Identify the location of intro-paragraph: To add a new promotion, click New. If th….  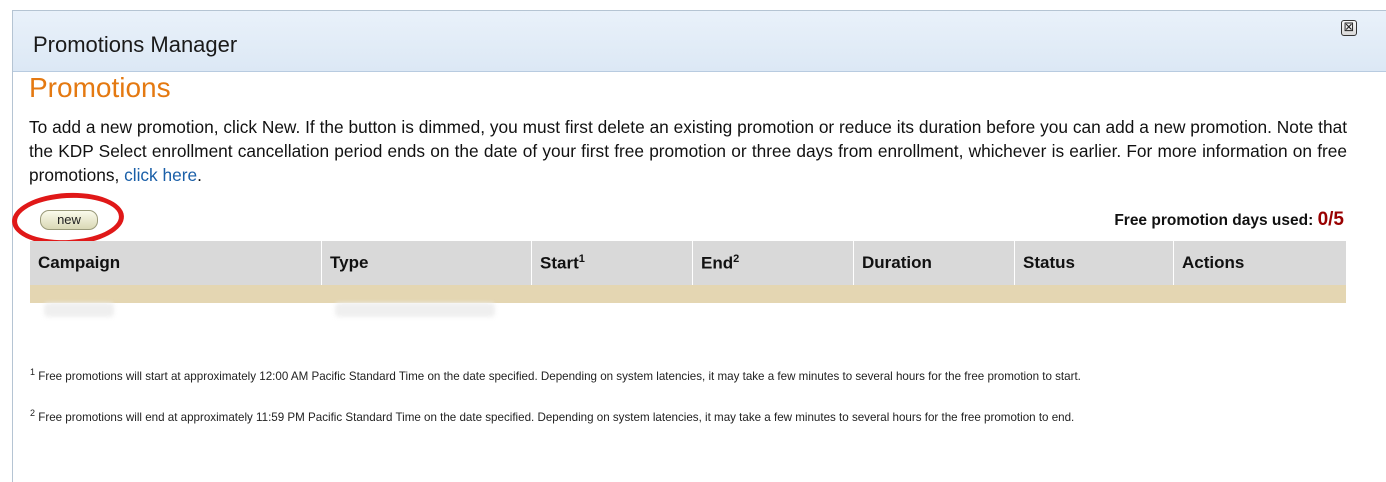
(688, 151).